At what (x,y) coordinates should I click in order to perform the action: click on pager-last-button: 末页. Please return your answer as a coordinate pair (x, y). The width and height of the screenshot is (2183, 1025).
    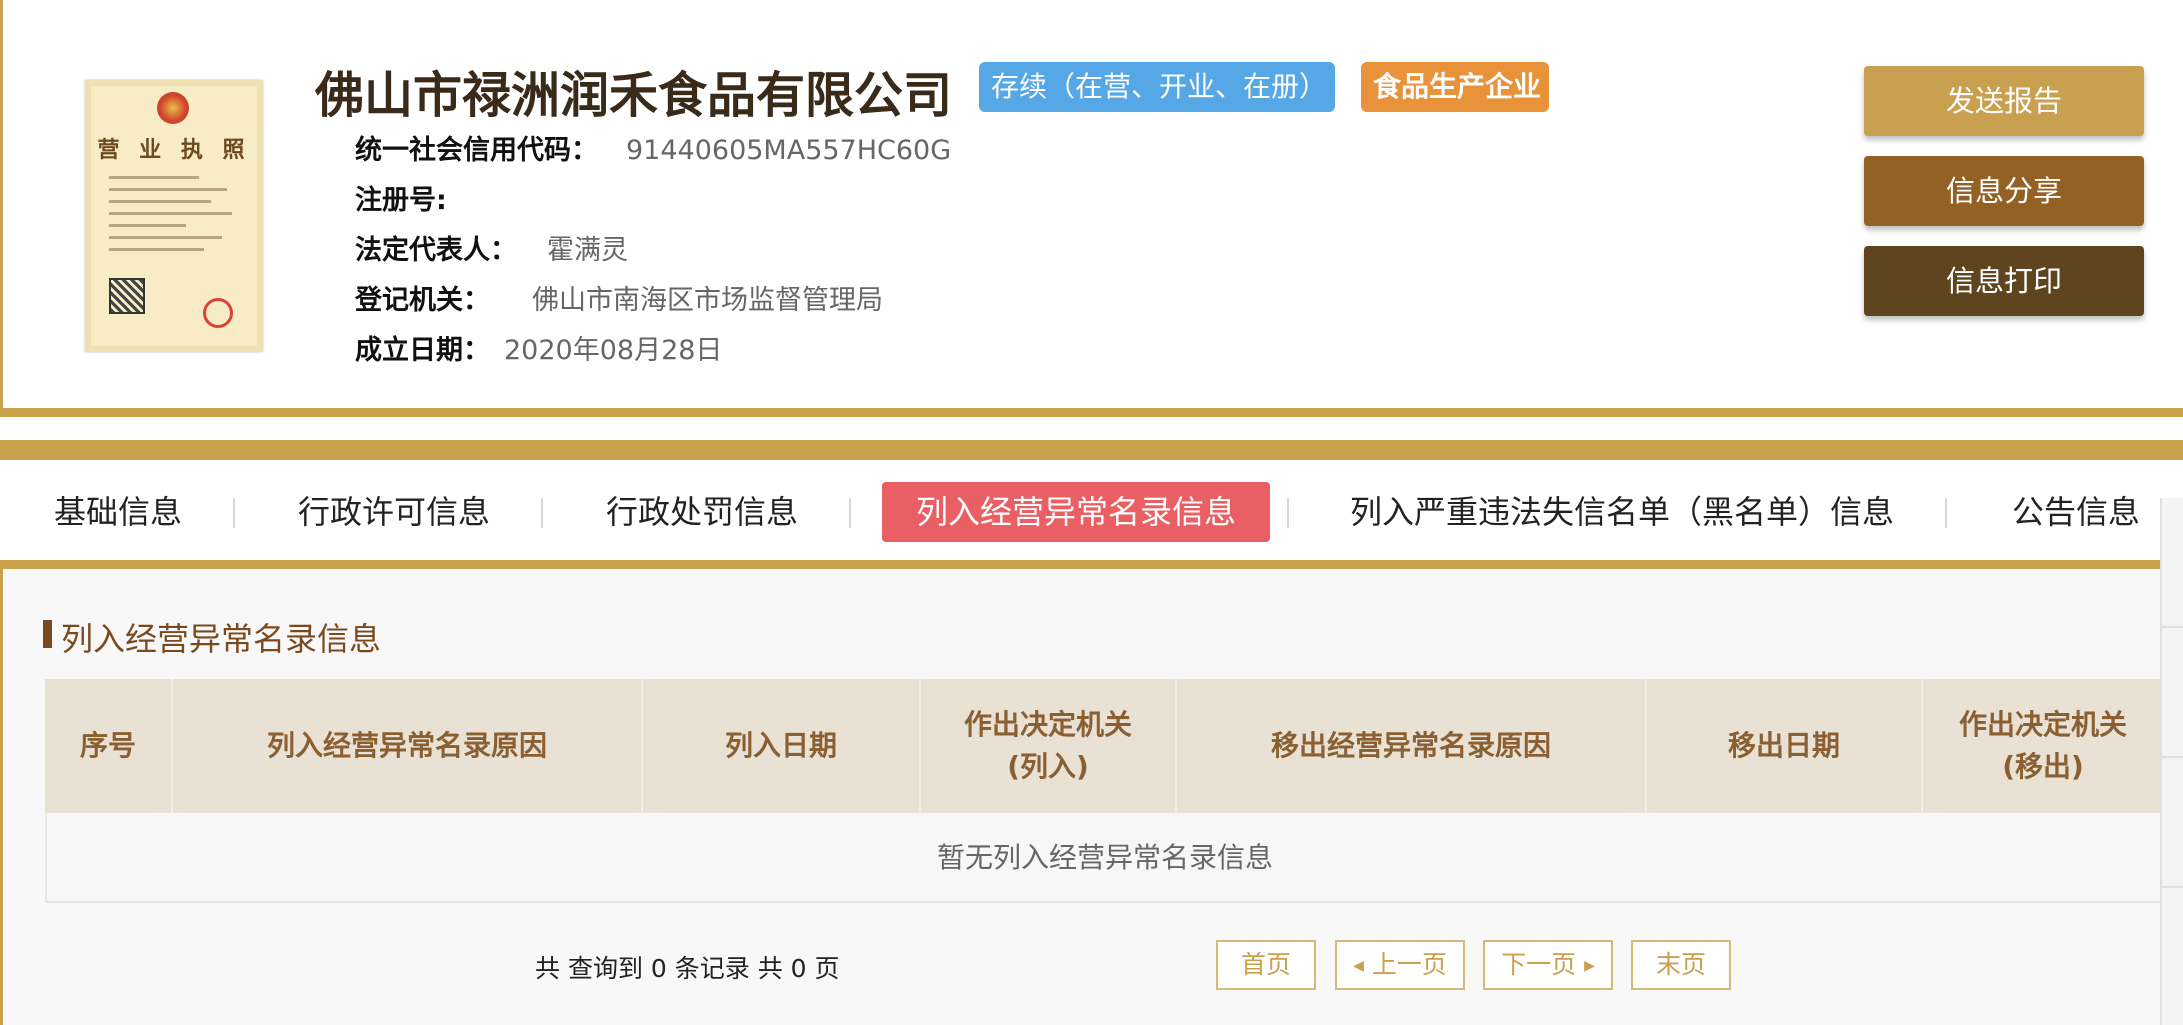
    Looking at the image, I should click on (1681, 965).